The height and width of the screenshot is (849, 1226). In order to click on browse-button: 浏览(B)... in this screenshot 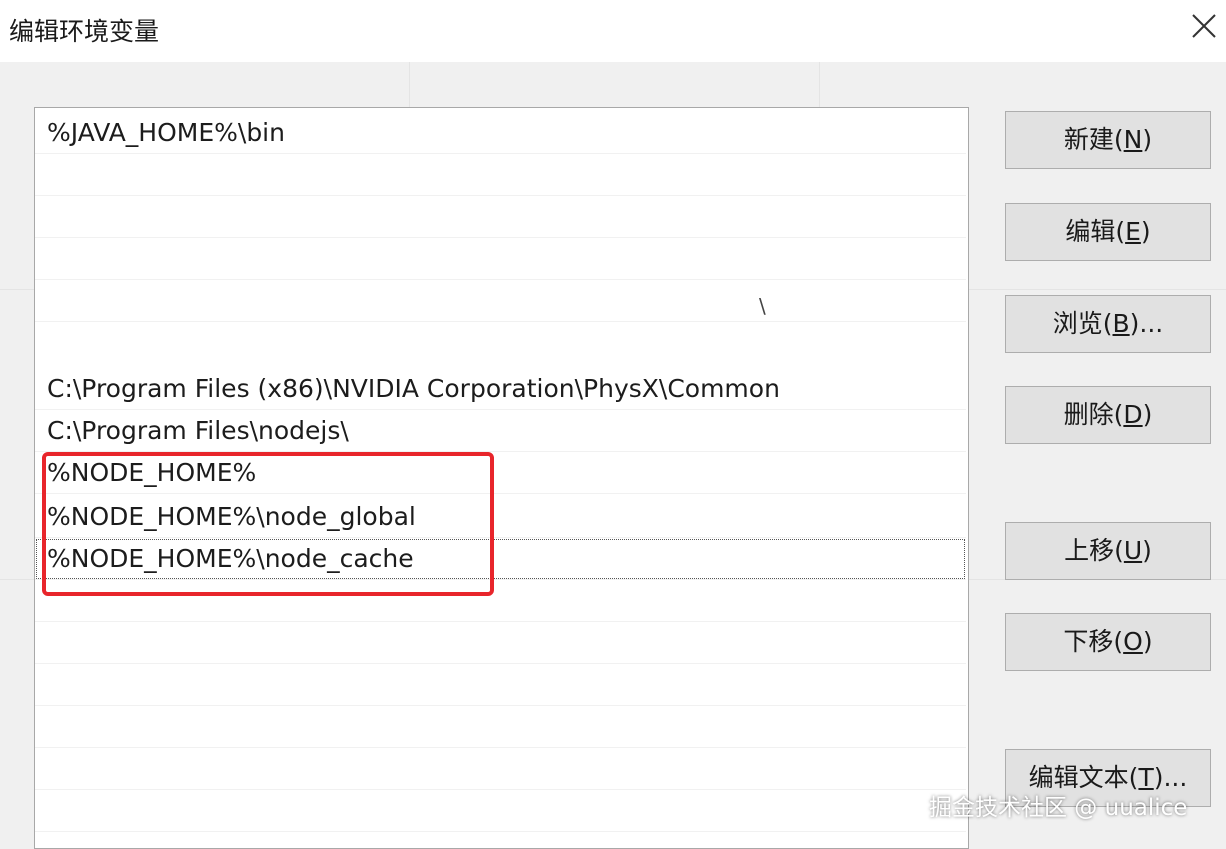, I will do `click(1108, 324)`.